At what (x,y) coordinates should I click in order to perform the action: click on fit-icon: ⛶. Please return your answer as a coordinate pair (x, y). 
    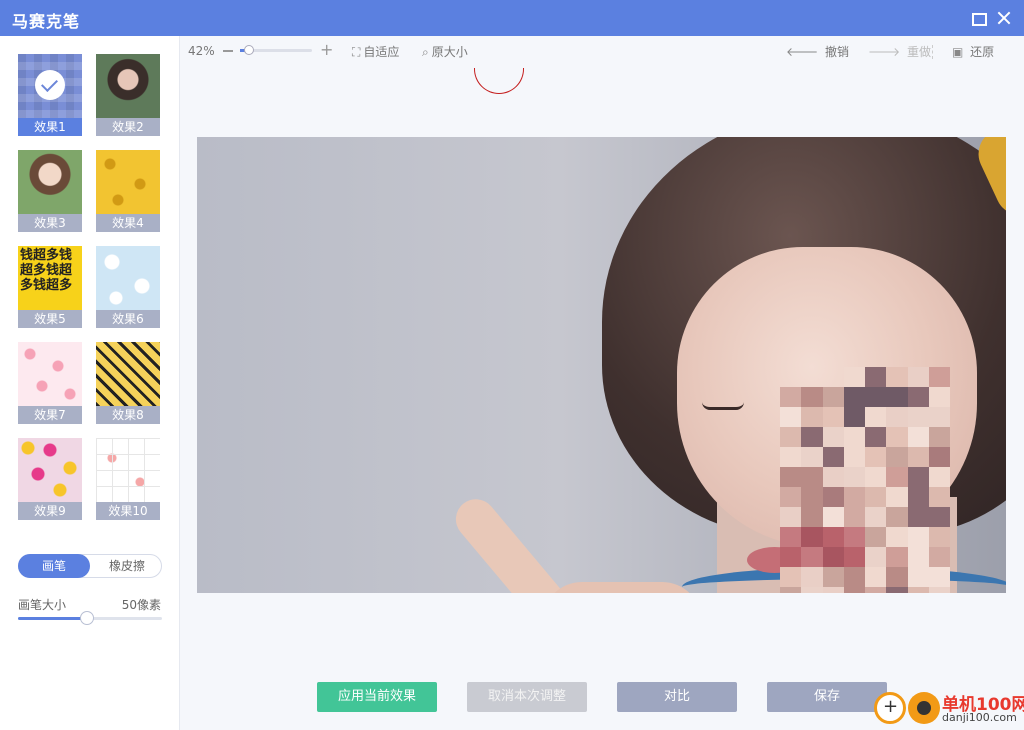
    Looking at the image, I should click on (356, 52).